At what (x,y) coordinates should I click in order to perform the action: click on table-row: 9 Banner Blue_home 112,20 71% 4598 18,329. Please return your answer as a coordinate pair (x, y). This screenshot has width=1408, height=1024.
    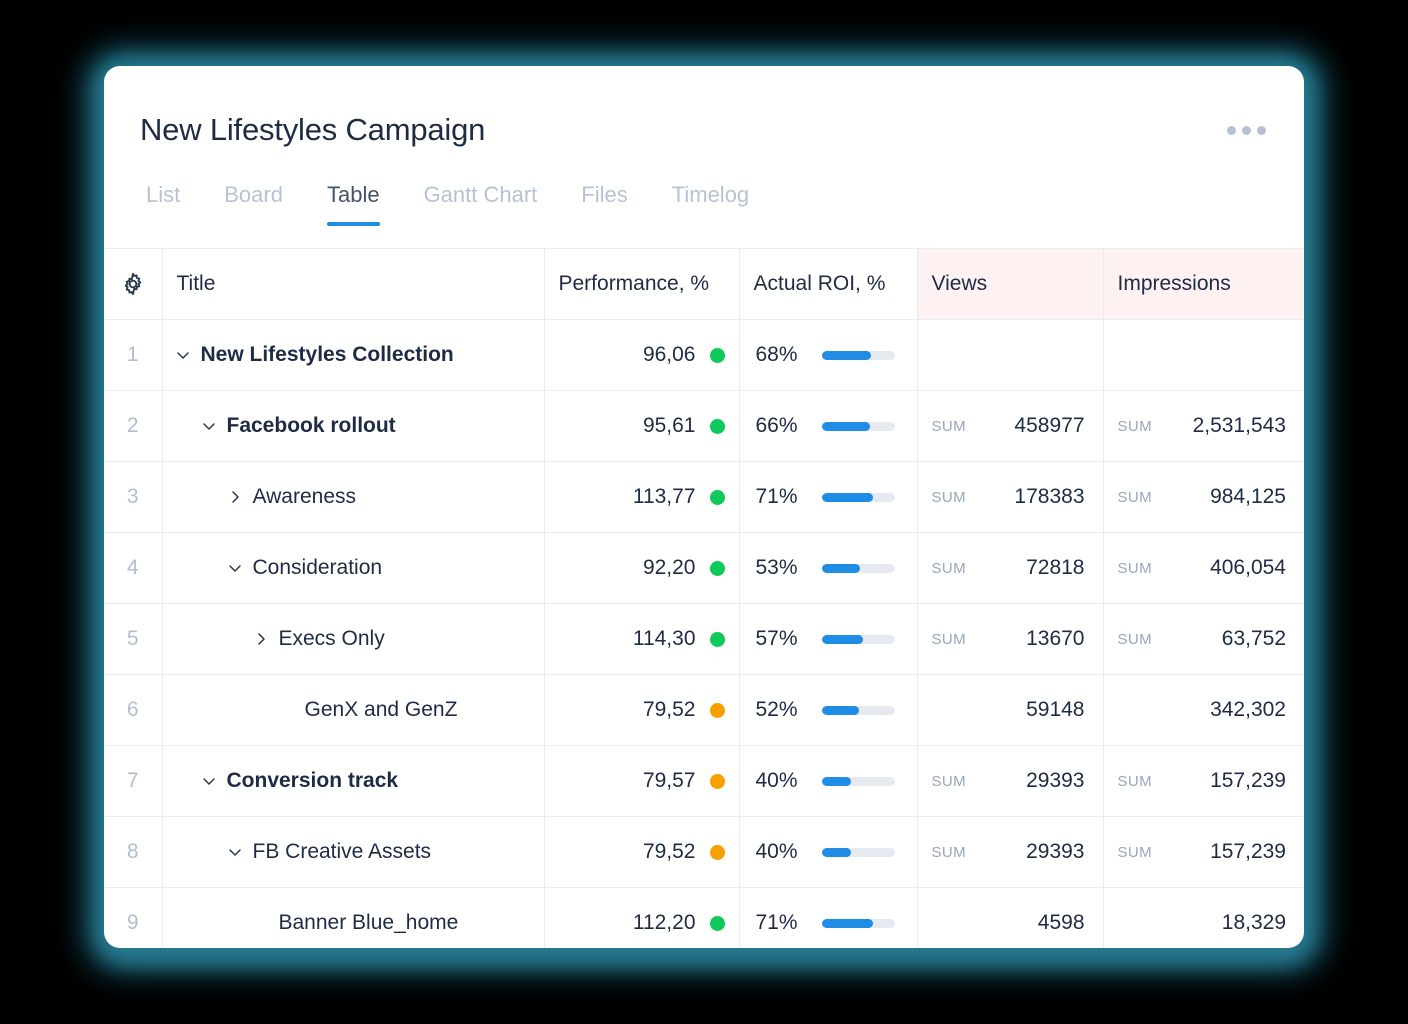
    Looking at the image, I should click on (704, 917).